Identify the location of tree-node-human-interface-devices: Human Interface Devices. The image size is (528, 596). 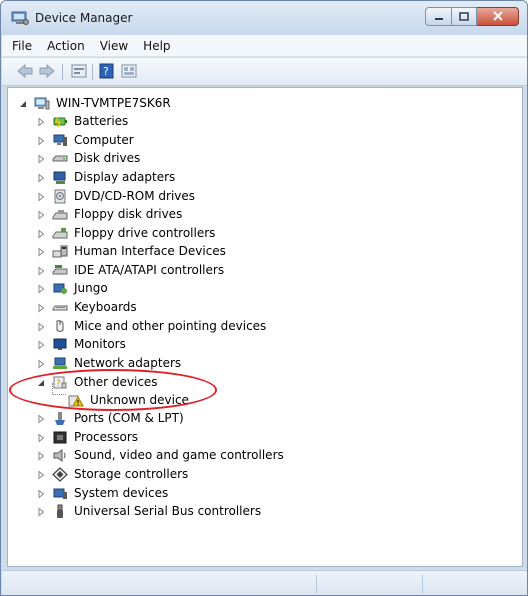
(131, 251).